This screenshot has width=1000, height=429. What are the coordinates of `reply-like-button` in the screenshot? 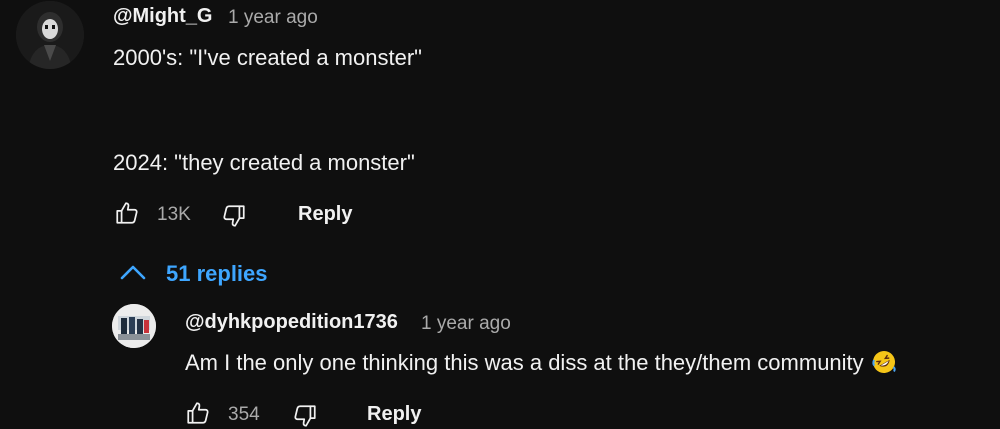 It's located at (198, 413).